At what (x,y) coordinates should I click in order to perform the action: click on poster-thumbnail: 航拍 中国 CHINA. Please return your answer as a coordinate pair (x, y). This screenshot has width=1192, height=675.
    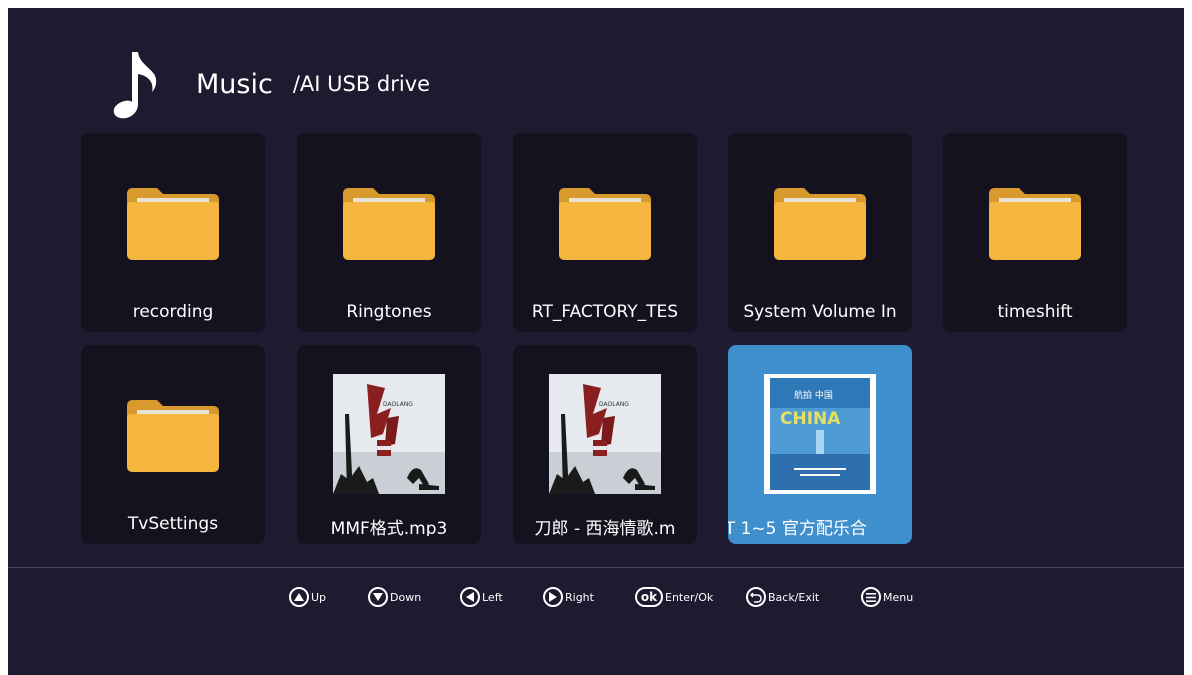
    Looking at the image, I should click on (820, 434).